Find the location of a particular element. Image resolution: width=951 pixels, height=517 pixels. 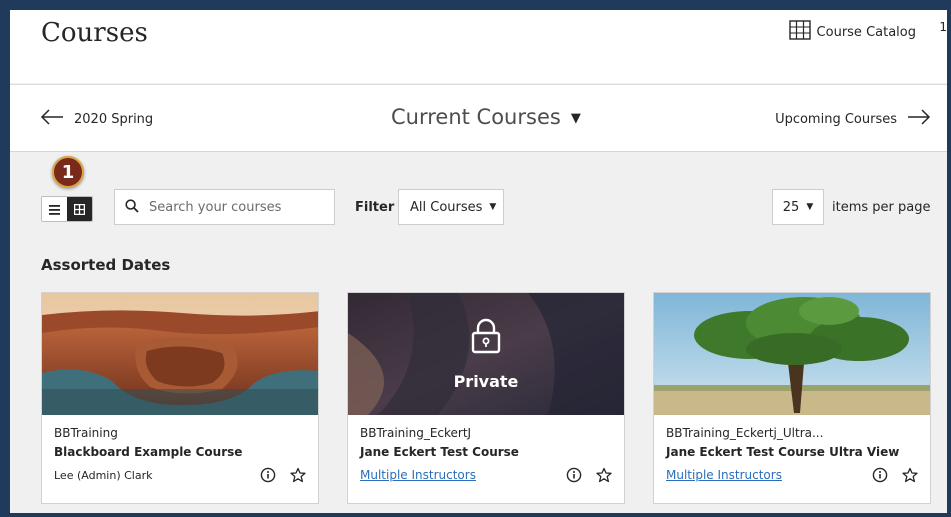

callout-marker: 1 is located at coordinates (68, 172).